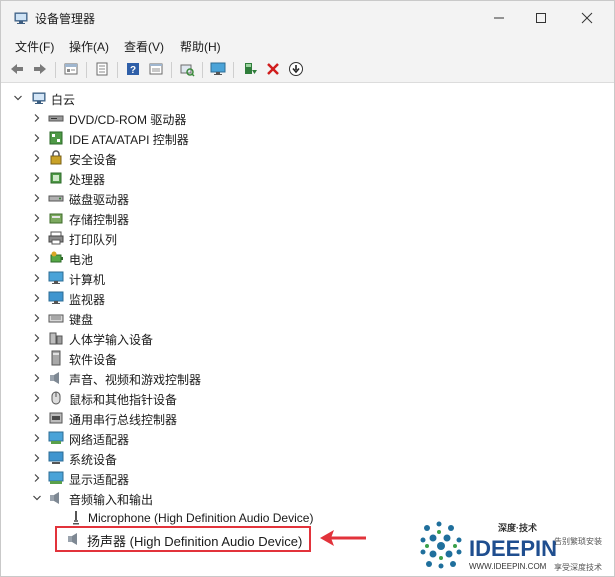  Describe the element at coordinates (200, 46) in the screenshot. I see `menu-help: 帮助(H)` at that location.